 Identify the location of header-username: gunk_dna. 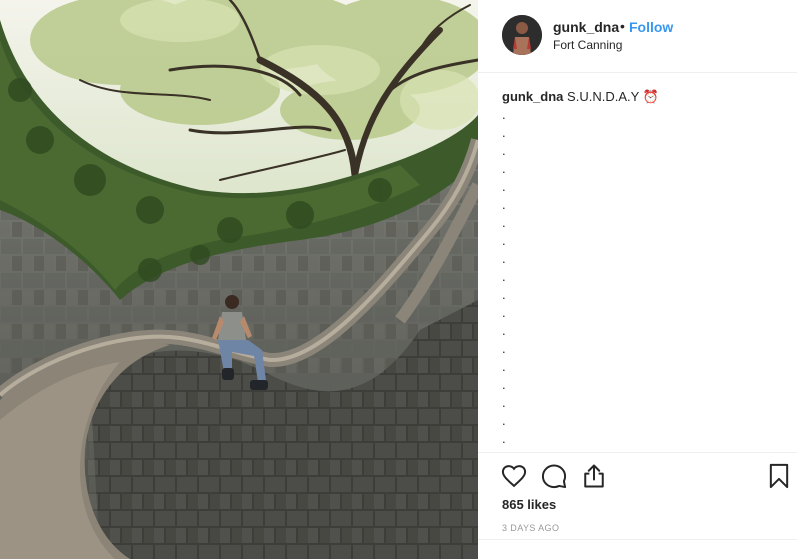
(586, 27).